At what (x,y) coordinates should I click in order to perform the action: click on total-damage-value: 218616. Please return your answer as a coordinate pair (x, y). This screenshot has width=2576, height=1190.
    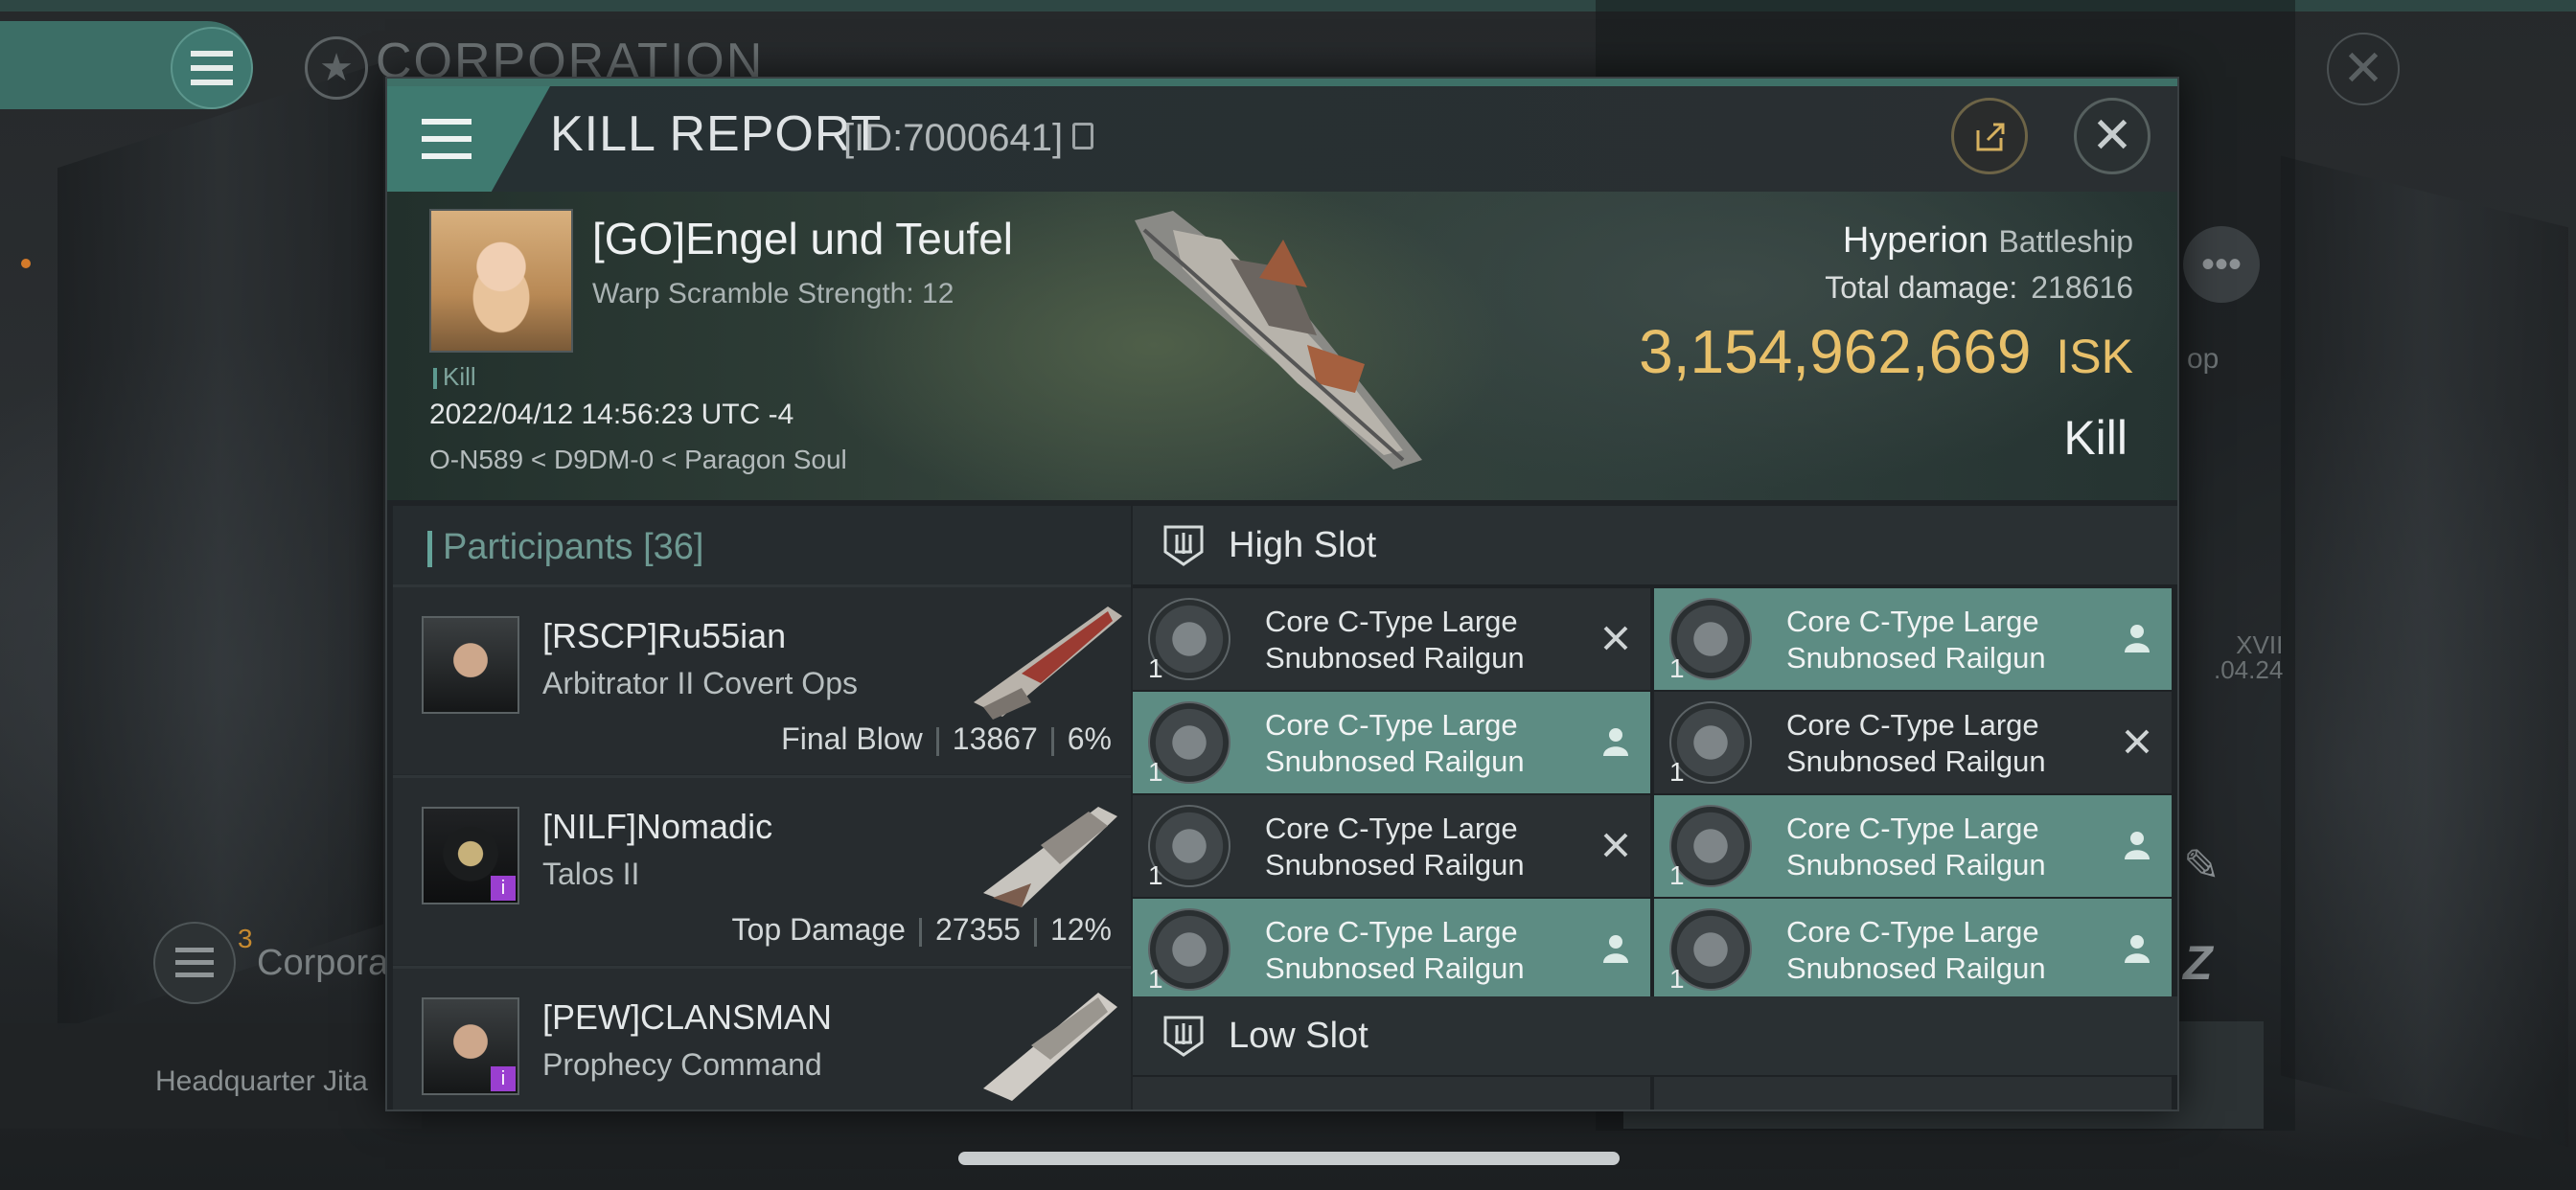
    Looking at the image, I should click on (2082, 287).